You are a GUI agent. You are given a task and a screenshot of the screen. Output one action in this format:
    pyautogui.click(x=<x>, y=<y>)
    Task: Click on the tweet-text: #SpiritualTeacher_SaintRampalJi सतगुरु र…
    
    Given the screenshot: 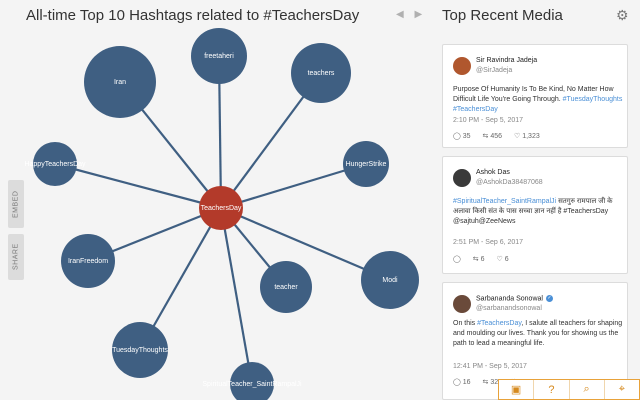 What is the action you would take?
    pyautogui.click(x=538, y=212)
    